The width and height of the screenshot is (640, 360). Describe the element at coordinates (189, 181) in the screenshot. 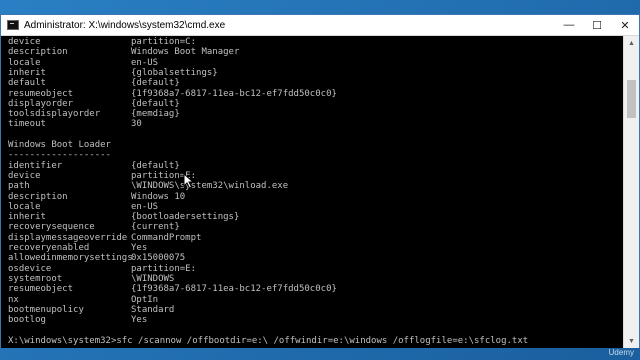

I see `mouse-pointer-icon` at that location.